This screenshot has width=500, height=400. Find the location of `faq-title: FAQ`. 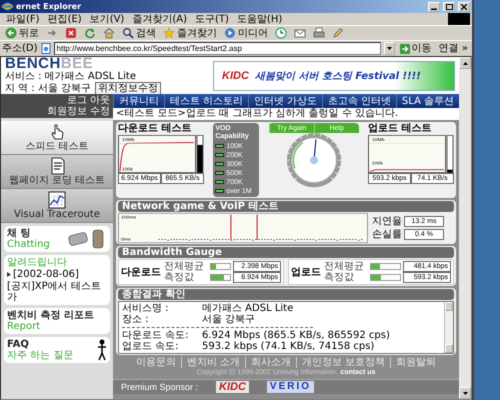

faq-title: FAQ is located at coordinates (18, 344).